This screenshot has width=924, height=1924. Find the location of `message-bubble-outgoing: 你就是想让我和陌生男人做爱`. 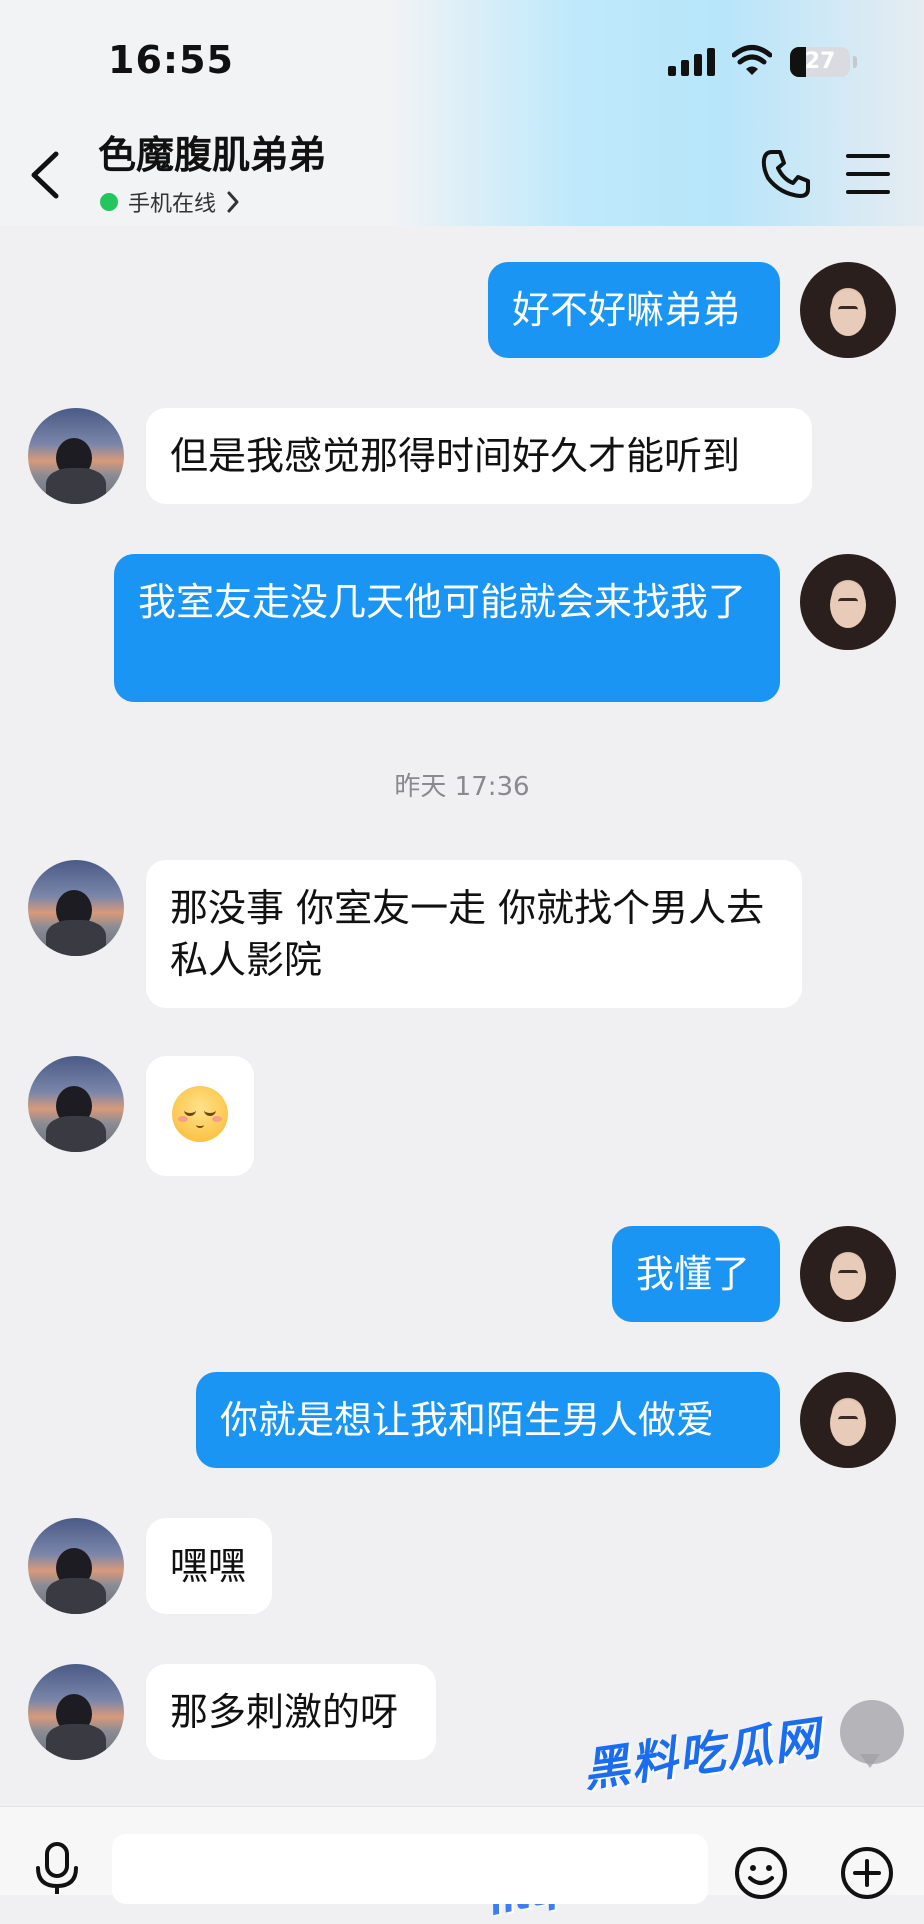

message-bubble-outgoing: 你就是想让我和陌生男人做爱 is located at coordinates (488, 1420).